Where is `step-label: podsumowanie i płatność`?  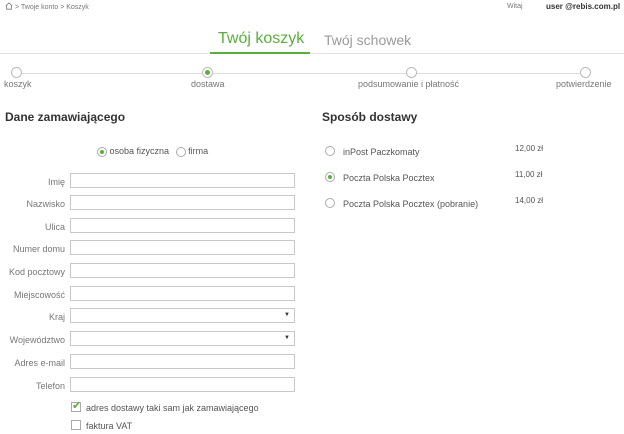 step-label: podsumowanie i płatność is located at coordinates (409, 84).